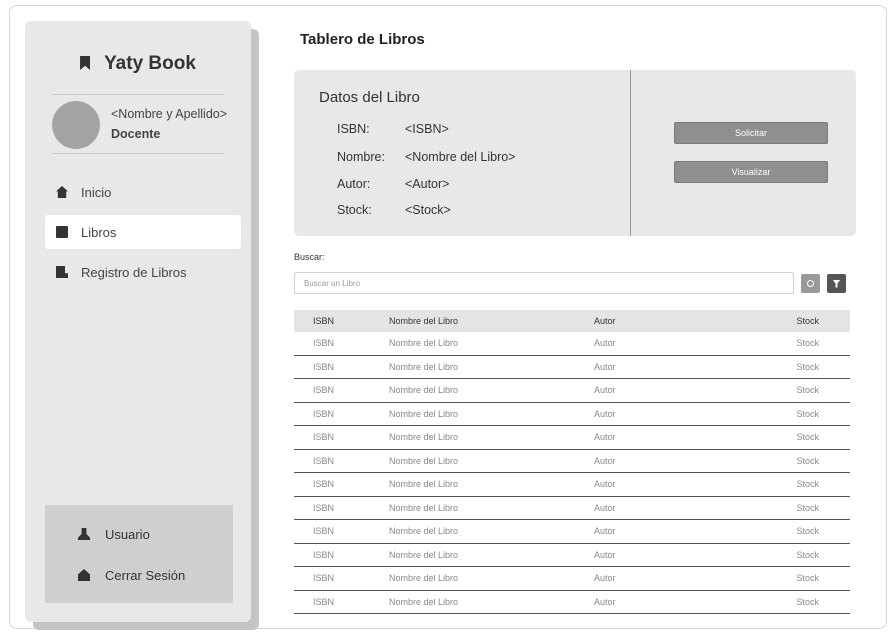 Image resolution: width=890 pixels, height=632 pixels. What do you see at coordinates (427, 184) in the screenshot?
I see `autor-value: <Autor>` at bounding box center [427, 184].